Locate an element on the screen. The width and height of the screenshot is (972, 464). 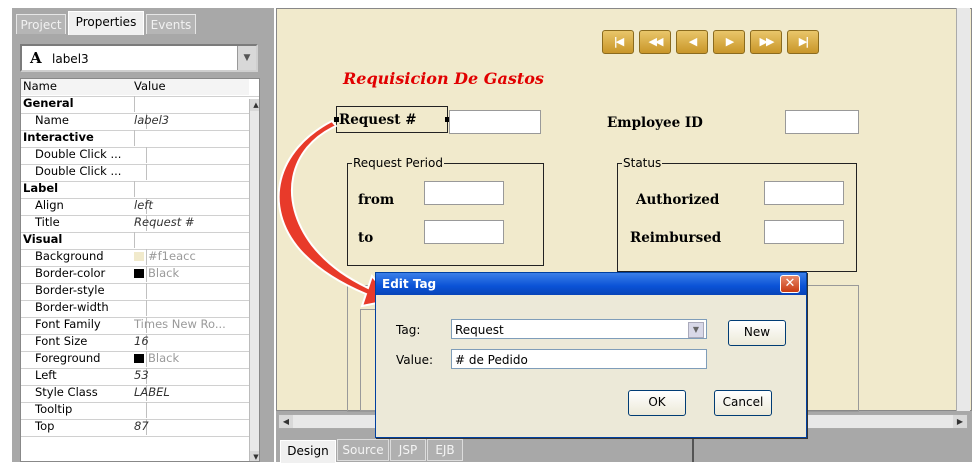
value-input: # de Pedido is located at coordinates (579, 359).